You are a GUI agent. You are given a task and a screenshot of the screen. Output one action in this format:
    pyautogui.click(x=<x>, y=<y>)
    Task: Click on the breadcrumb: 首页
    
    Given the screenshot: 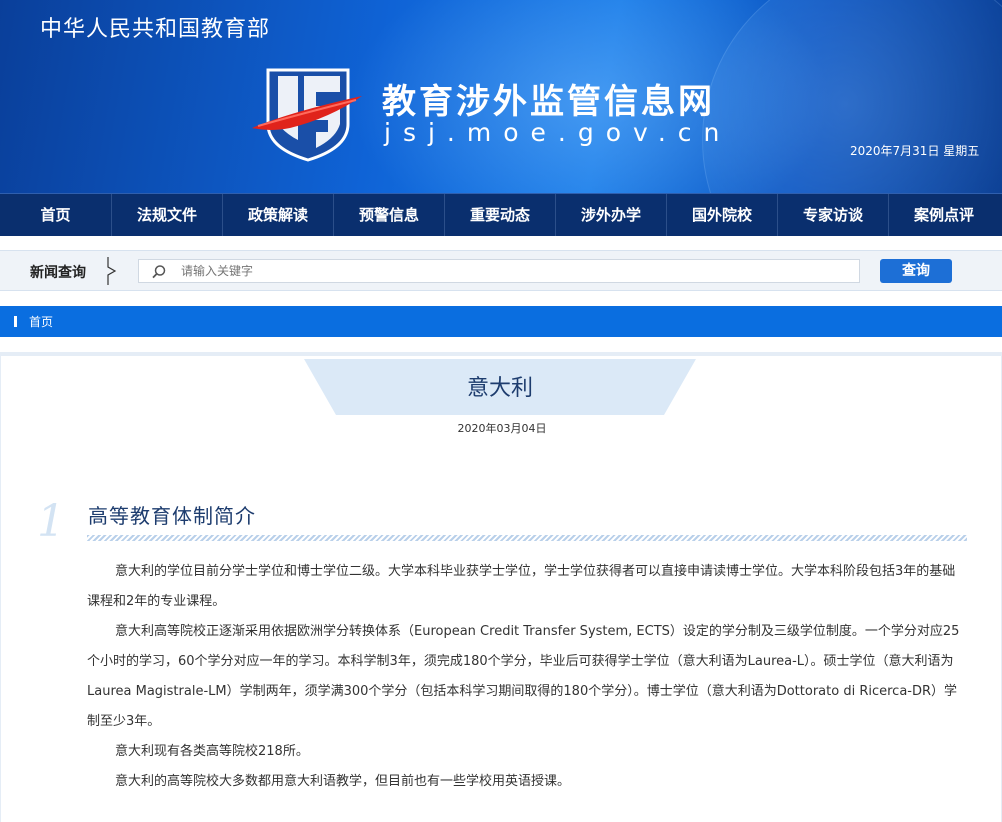 What is the action you would take?
    pyautogui.click(x=501, y=321)
    